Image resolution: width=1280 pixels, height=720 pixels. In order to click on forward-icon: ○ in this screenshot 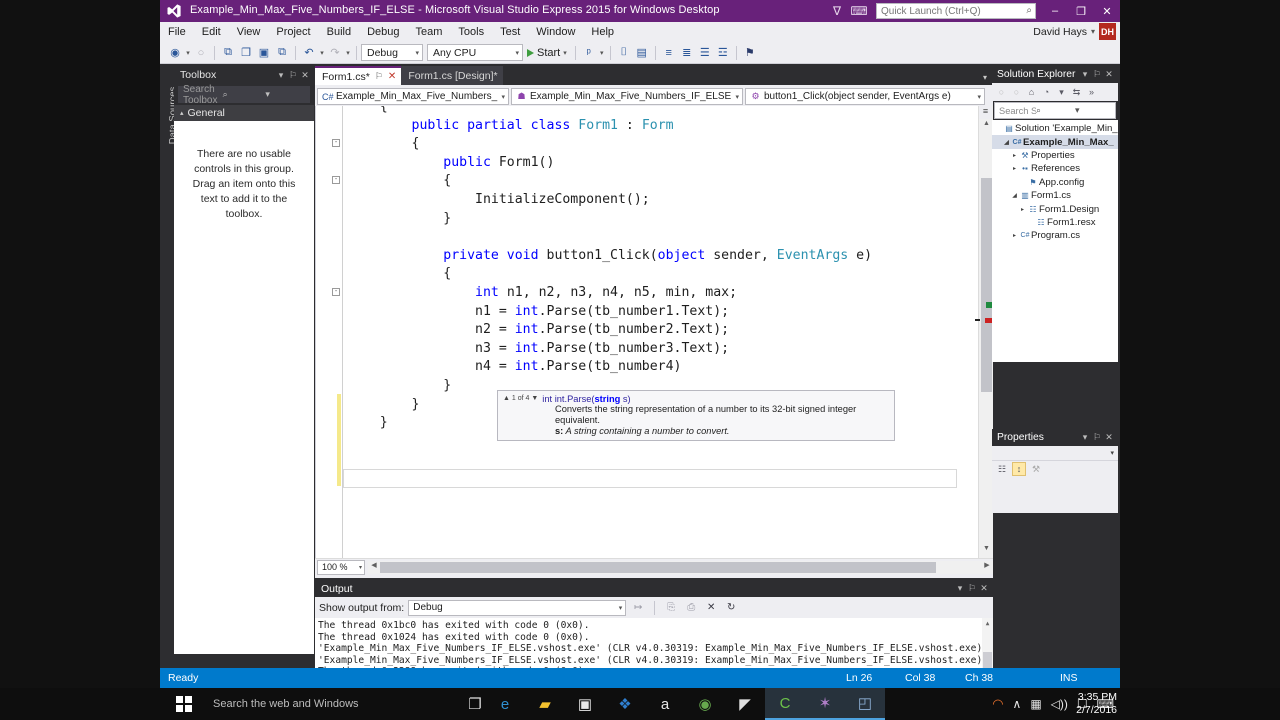, I will do `click(1016, 92)`.